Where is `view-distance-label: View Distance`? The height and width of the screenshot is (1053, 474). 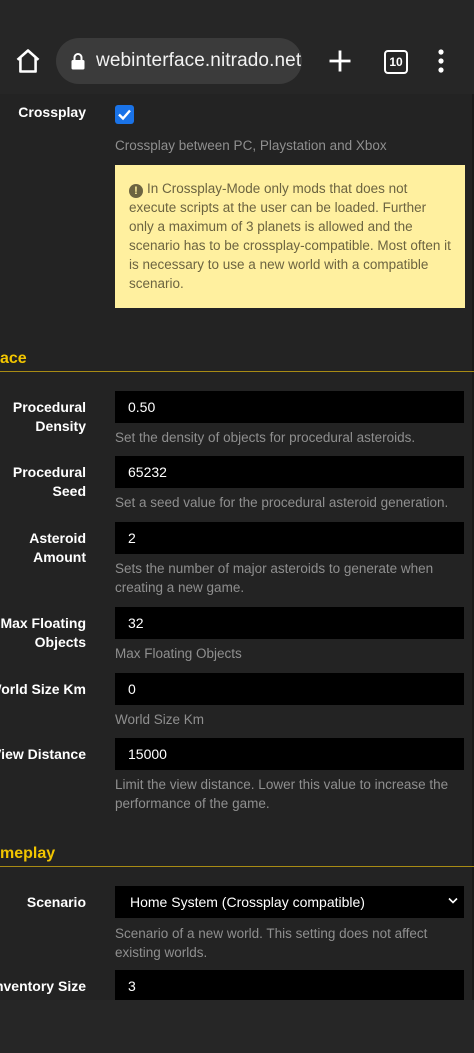 view-distance-label: View Distance is located at coordinates (43, 754).